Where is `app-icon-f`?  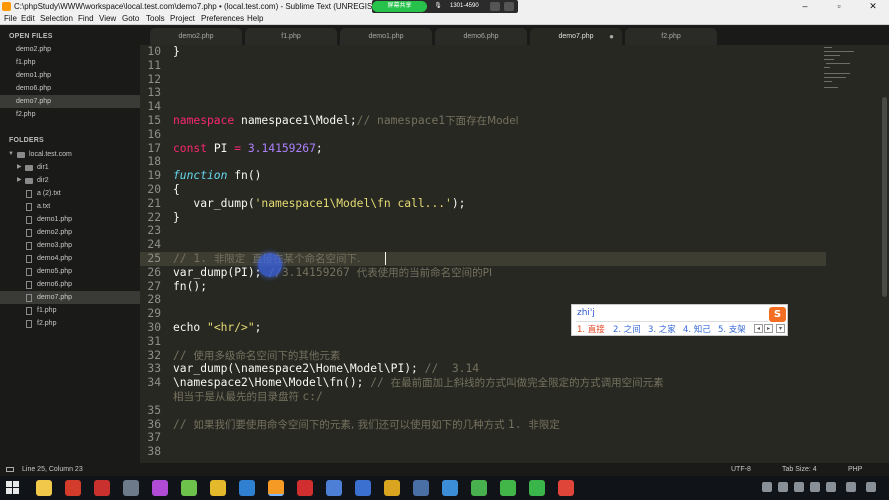
app-icon-f is located at coordinates (363, 488).